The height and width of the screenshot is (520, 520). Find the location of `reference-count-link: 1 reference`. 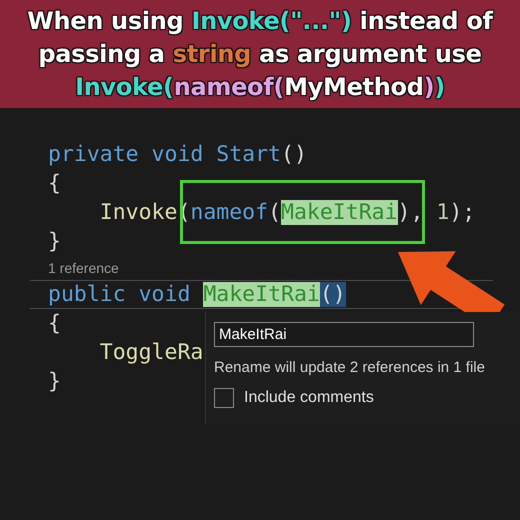

reference-count-link: 1 reference is located at coordinates (83, 268).